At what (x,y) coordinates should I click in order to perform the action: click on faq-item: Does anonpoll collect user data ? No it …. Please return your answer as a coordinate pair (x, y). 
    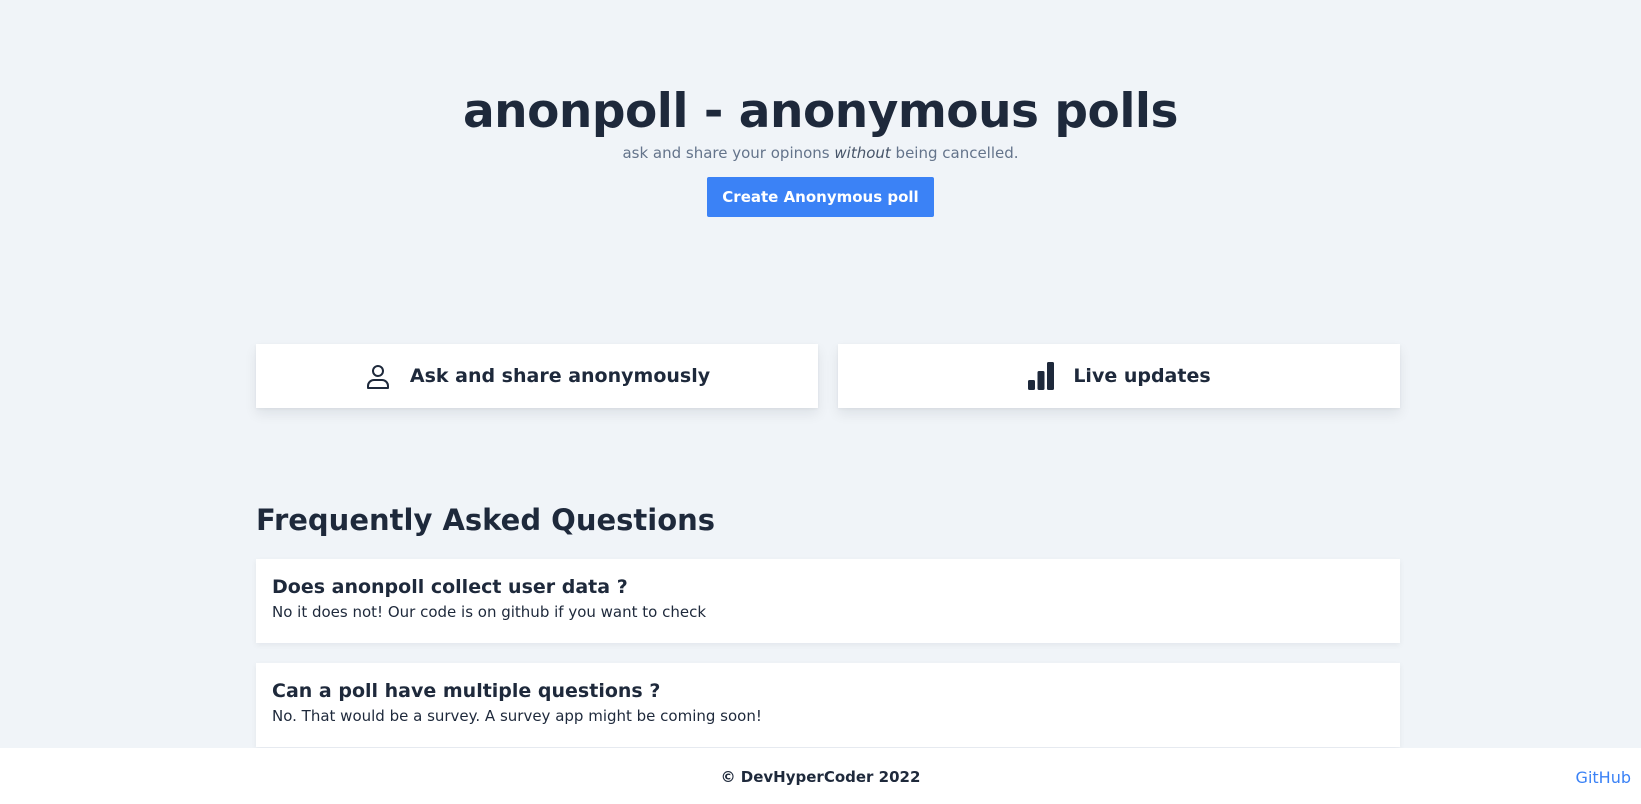
    Looking at the image, I should click on (828, 600).